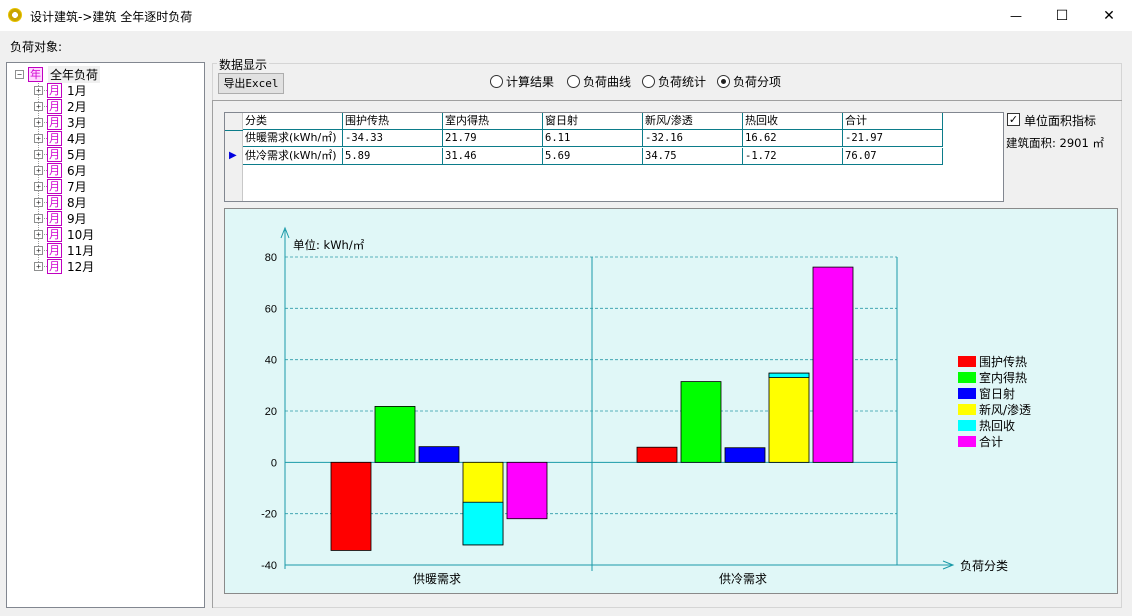  I want to click on tree-item-month-7: + 月 7月, so click(60, 186).